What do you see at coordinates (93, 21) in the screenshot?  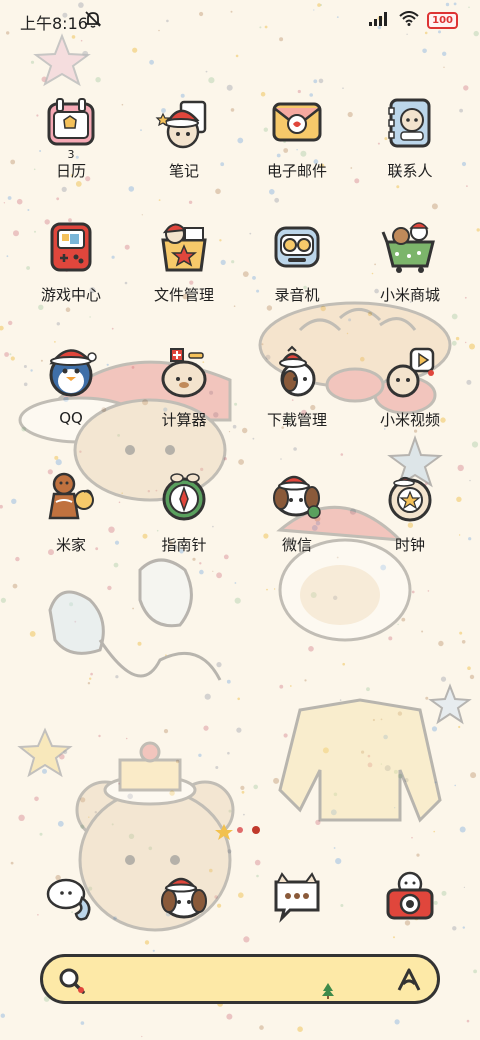 I see `mute-bell-icon` at bounding box center [93, 21].